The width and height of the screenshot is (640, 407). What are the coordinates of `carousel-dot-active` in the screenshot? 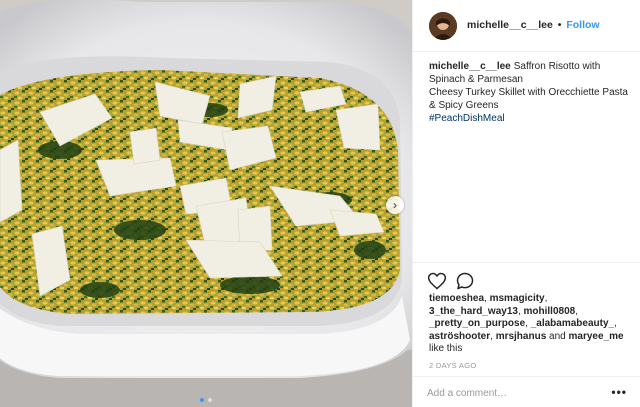 It's located at (202, 400).